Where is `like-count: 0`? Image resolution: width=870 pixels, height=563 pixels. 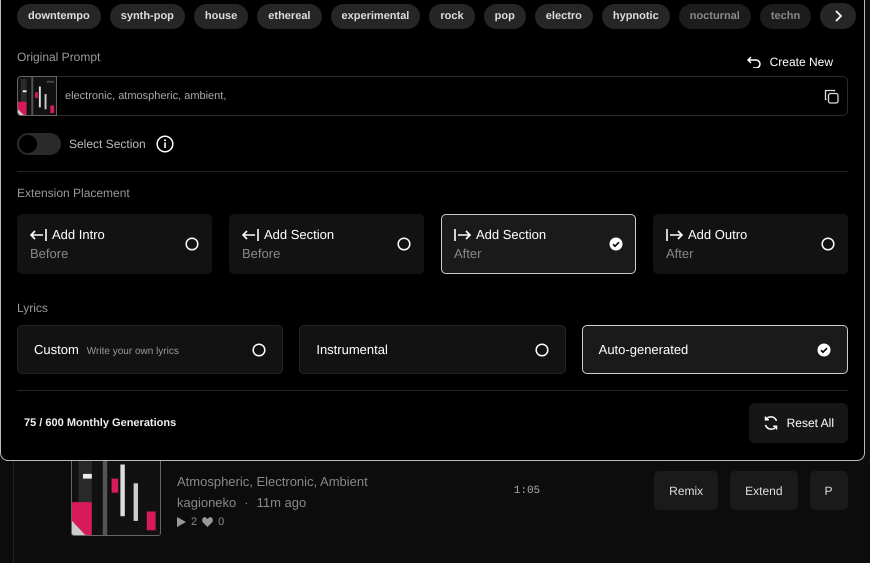 like-count: 0 is located at coordinates (221, 522).